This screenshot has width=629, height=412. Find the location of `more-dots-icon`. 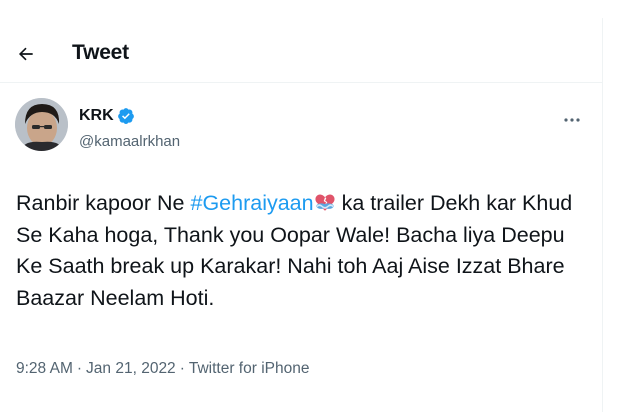

more-dots-icon is located at coordinates (572, 120).